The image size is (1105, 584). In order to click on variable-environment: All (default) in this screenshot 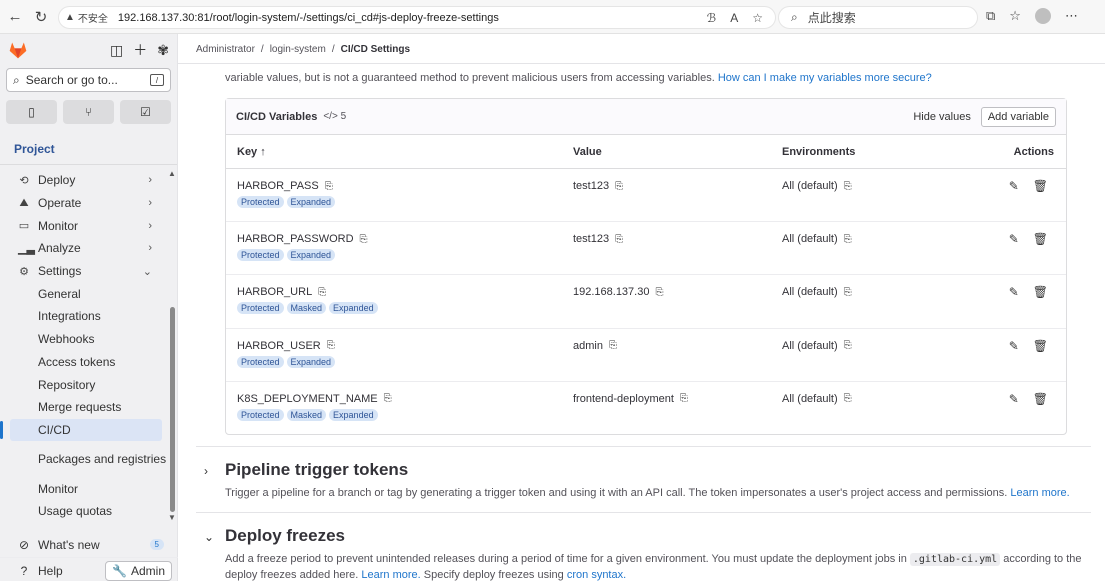, I will do `click(810, 345)`.